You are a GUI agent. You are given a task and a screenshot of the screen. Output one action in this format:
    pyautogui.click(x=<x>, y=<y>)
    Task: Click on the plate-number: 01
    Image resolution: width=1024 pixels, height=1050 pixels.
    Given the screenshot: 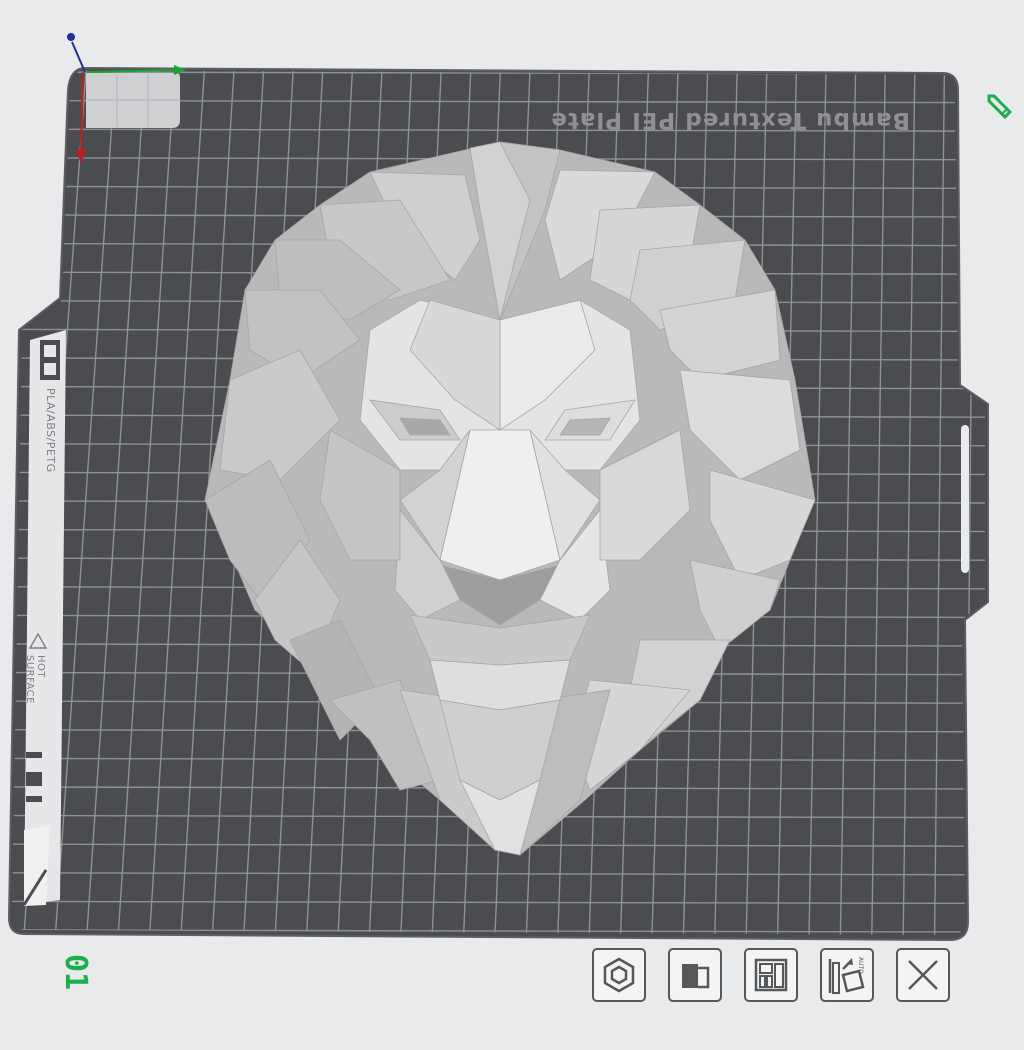 What is the action you would take?
    pyautogui.click(x=75, y=972)
    